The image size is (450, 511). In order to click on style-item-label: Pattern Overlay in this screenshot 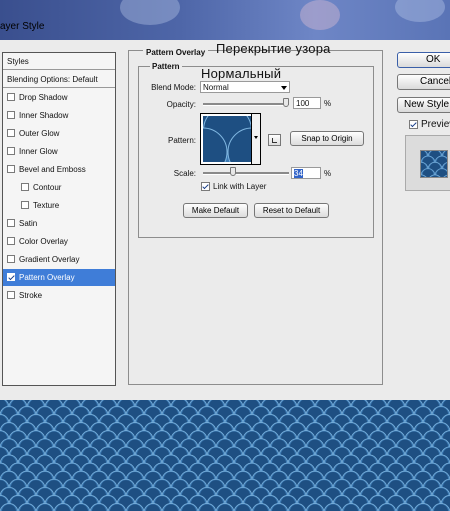, I will do `click(47, 277)`.